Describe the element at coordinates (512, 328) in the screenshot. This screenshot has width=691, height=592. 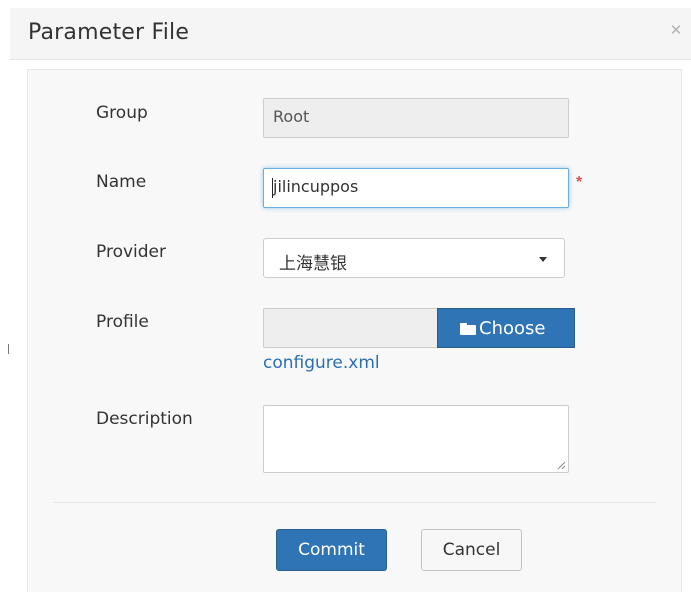
I see `choose-label: Choose` at that location.